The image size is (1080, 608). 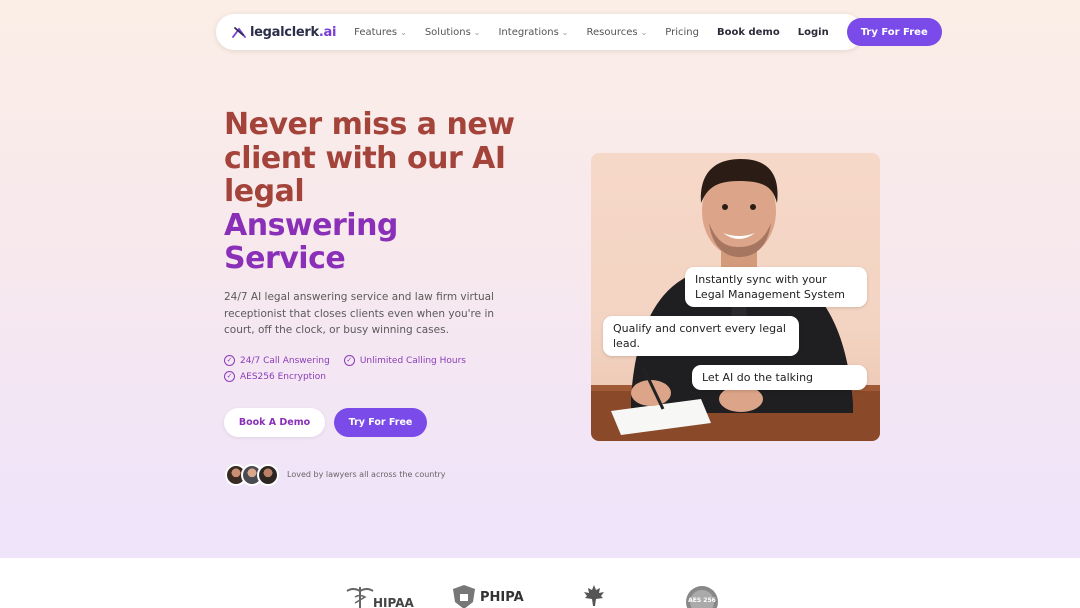 I want to click on hipaa-label: HIPAA, so click(x=393, y=602).